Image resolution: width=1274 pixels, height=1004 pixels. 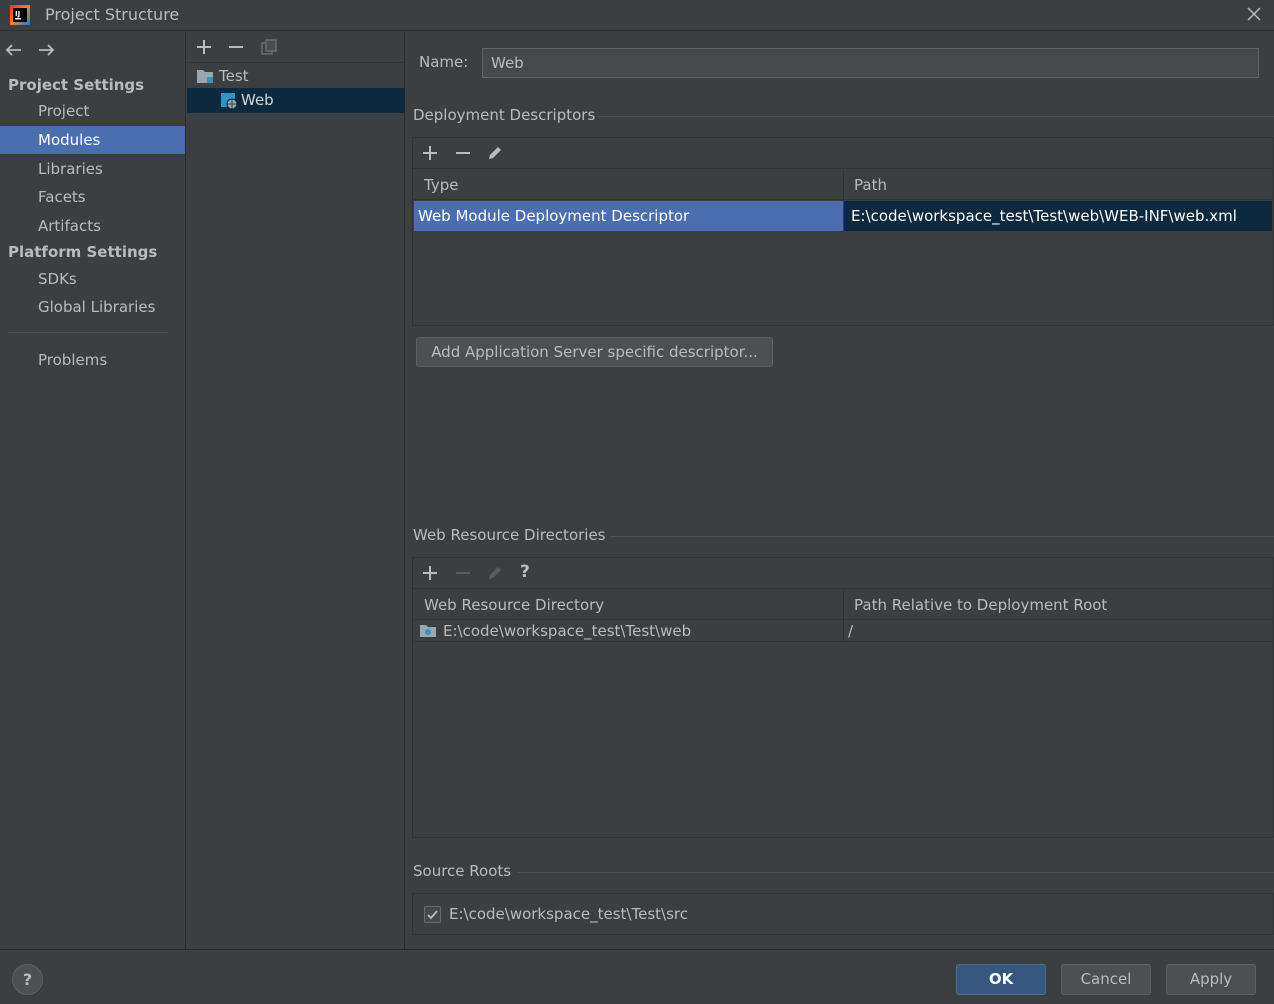 I want to click on web-facet-icon, so click(x=229, y=101).